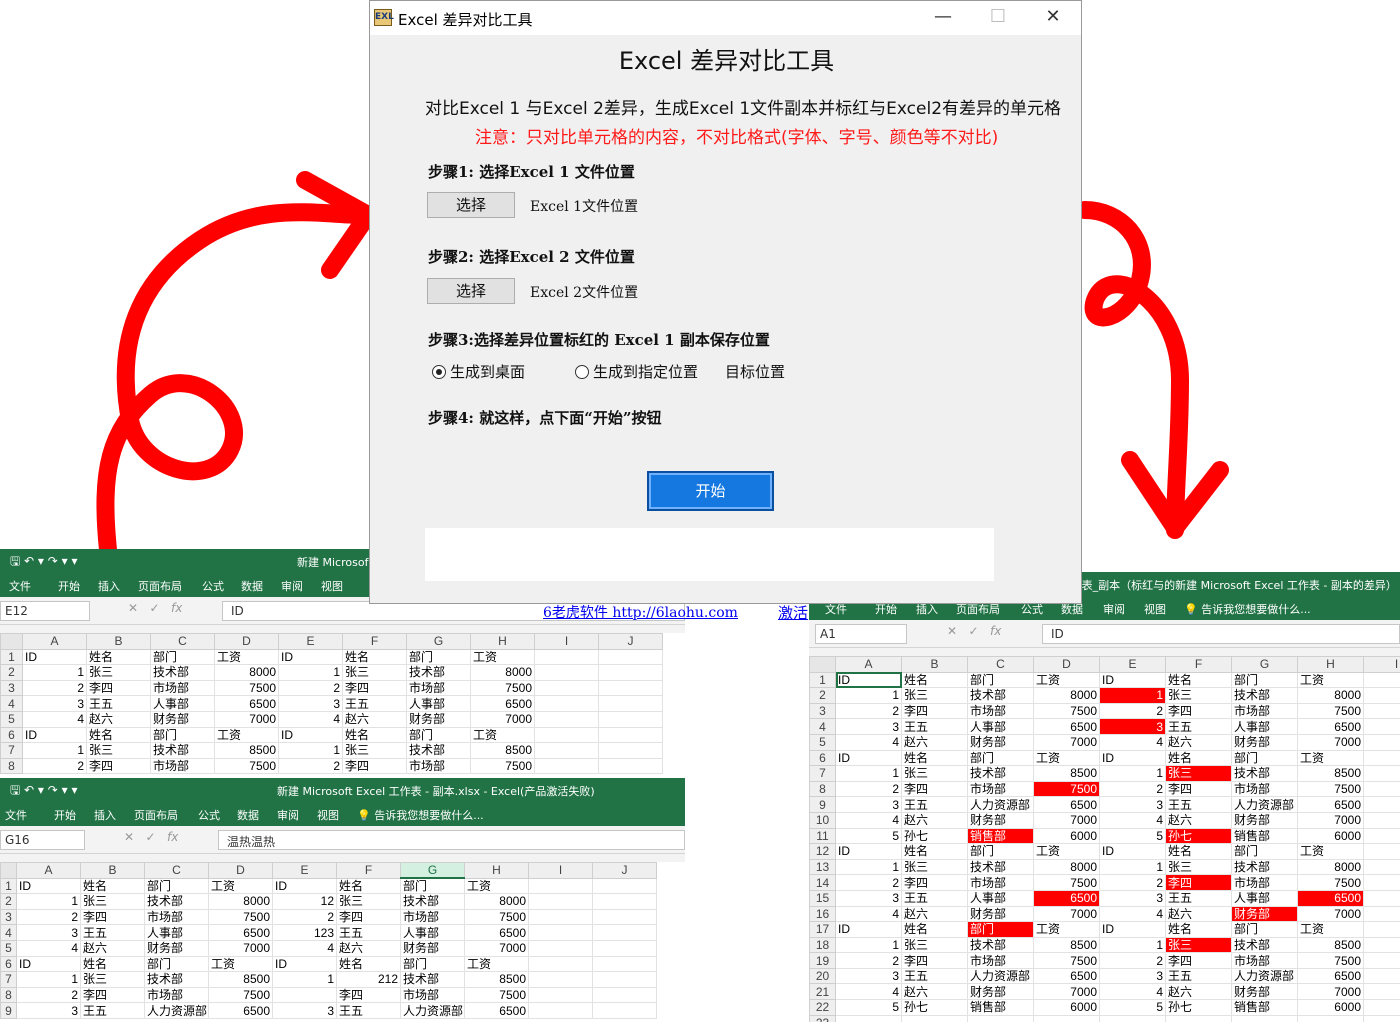 This screenshot has width=1400, height=1022. What do you see at coordinates (240, 1010) in the screenshot?
I see `cell-D9: 6500` at bounding box center [240, 1010].